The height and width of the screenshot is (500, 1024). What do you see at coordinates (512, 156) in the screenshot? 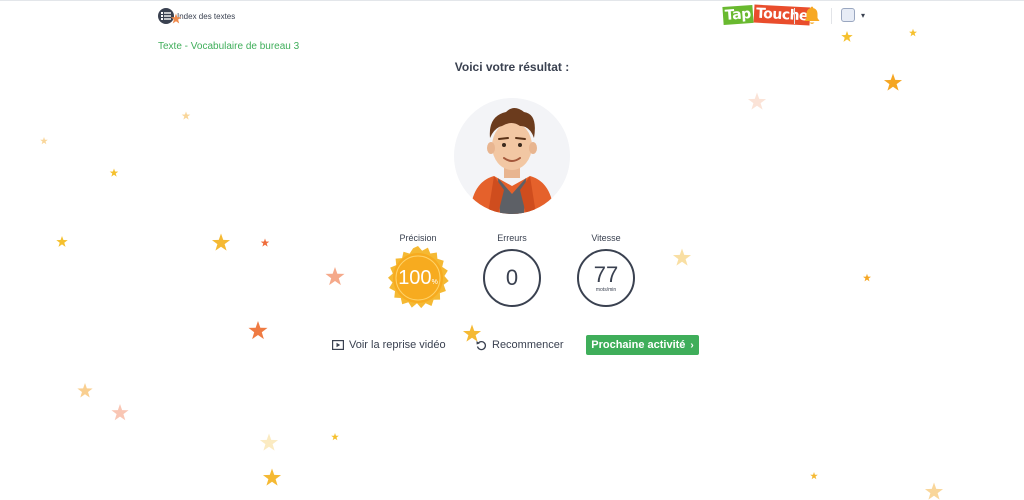
I see `avatar` at bounding box center [512, 156].